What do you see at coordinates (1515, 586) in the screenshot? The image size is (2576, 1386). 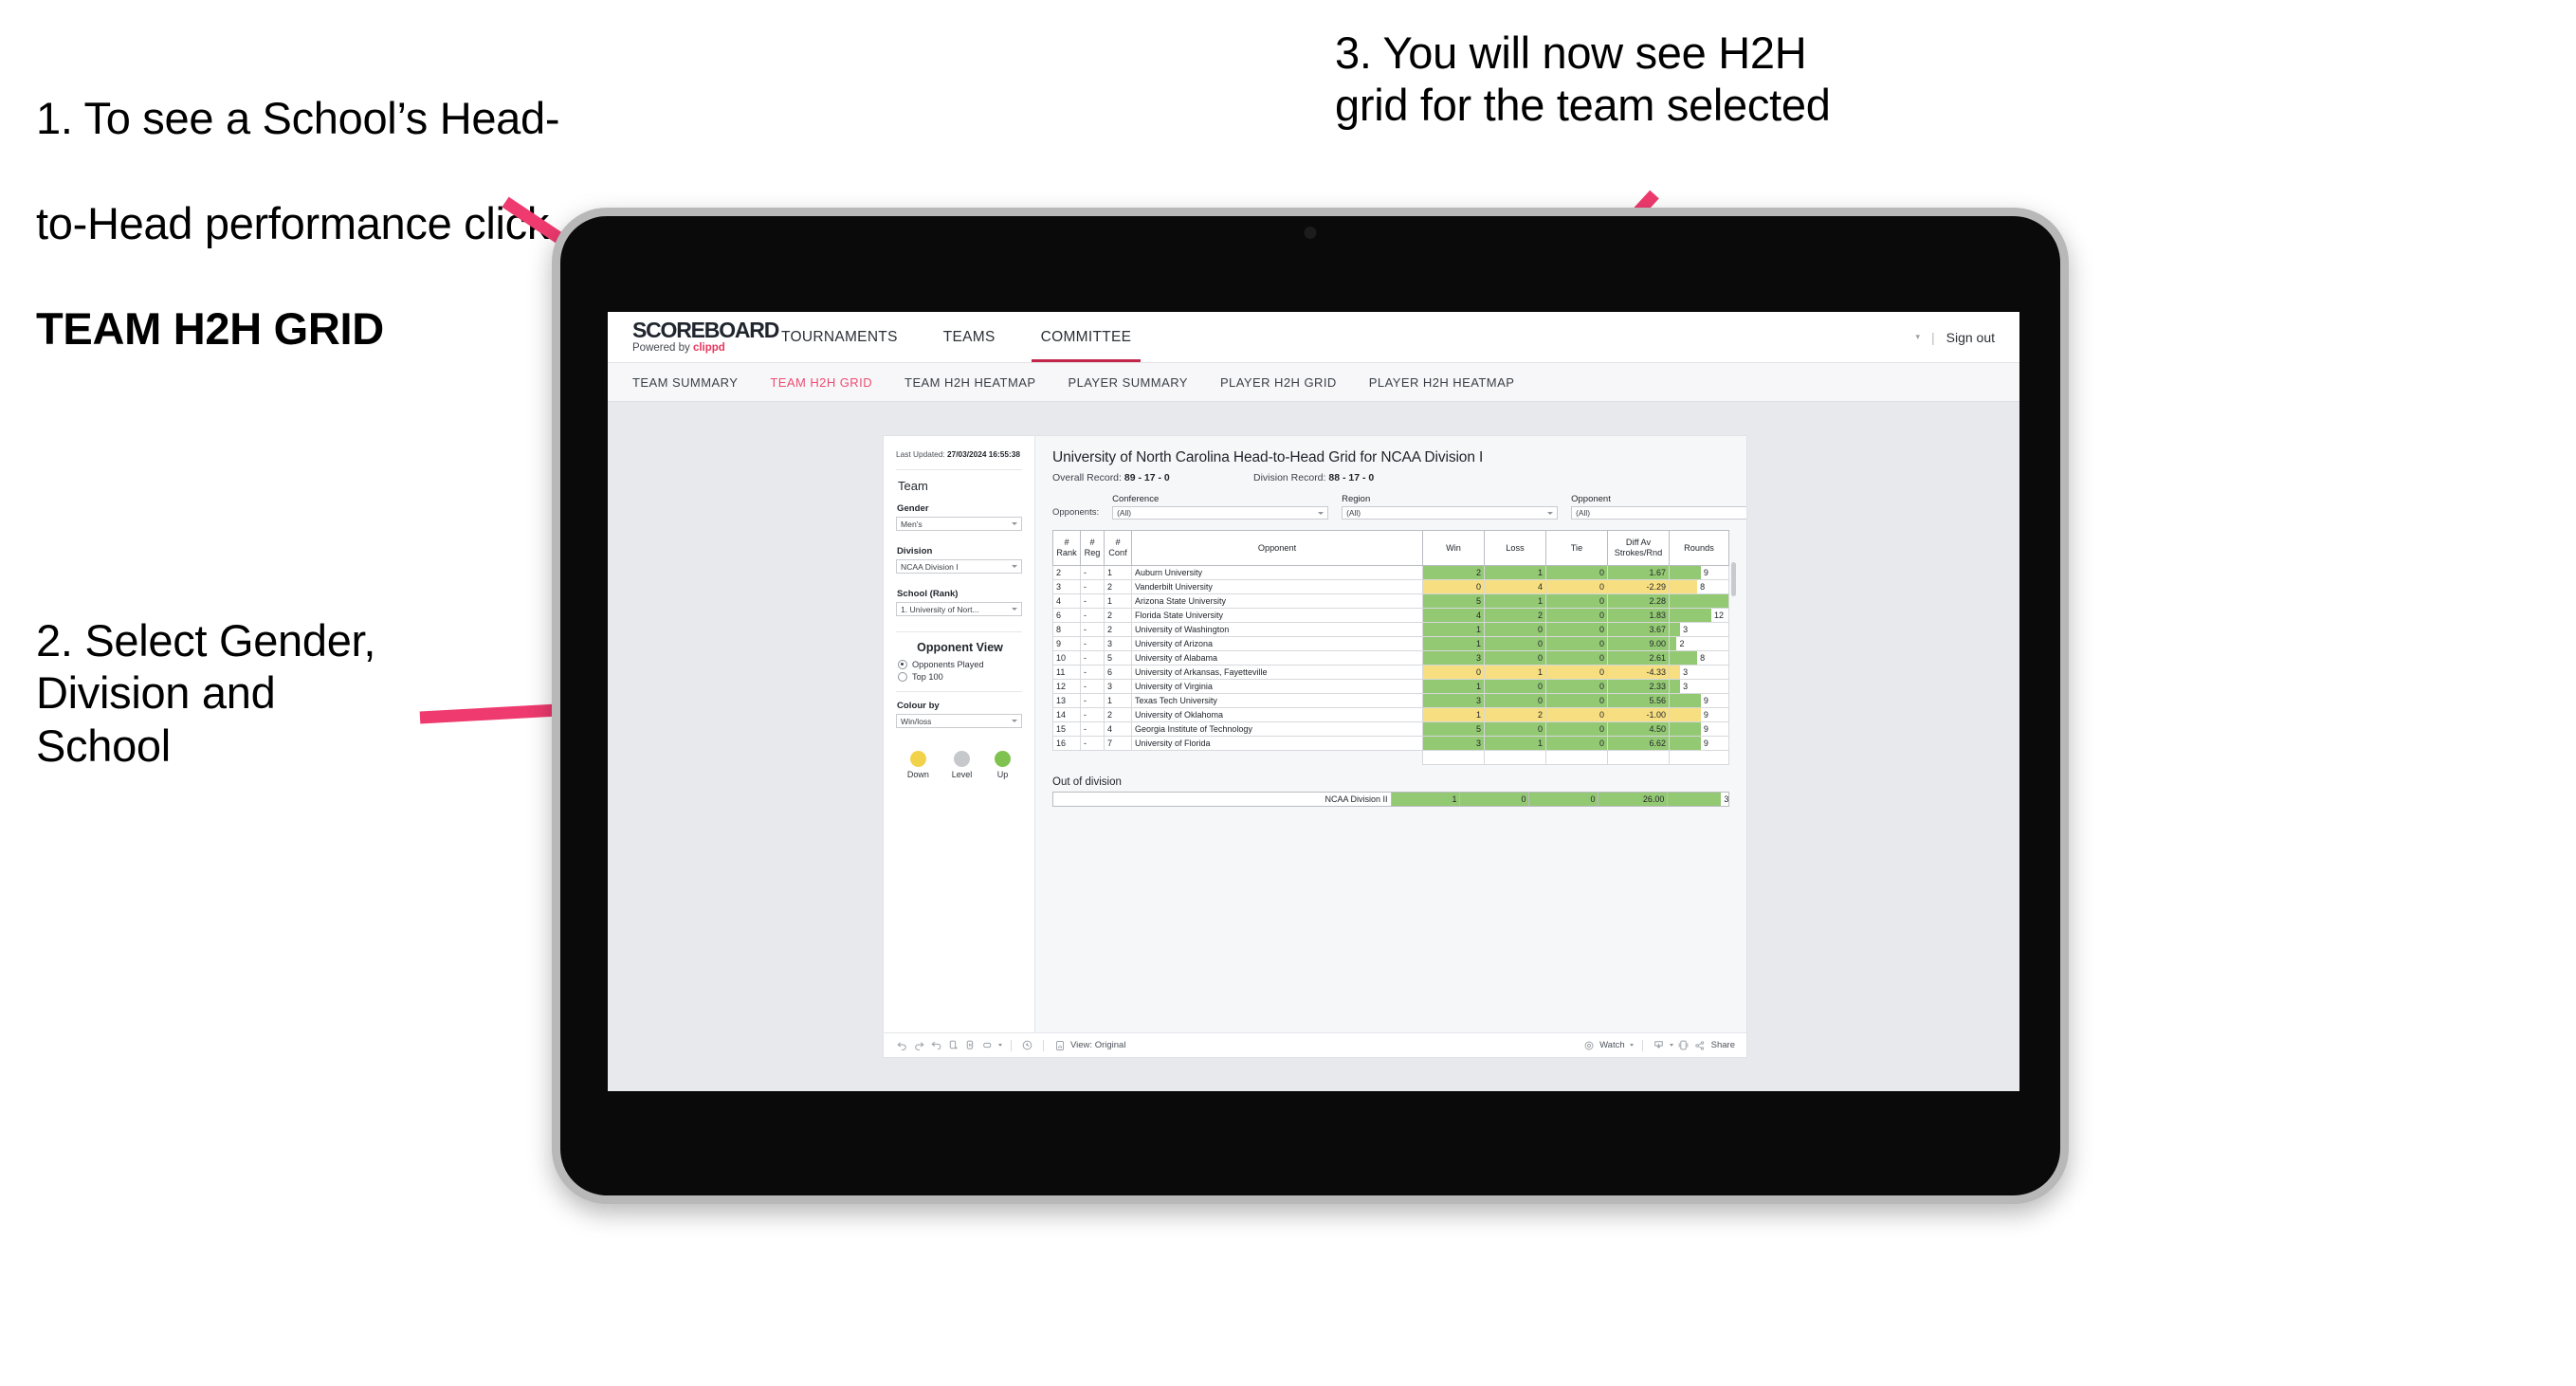 I see `cell-loss: 4` at bounding box center [1515, 586].